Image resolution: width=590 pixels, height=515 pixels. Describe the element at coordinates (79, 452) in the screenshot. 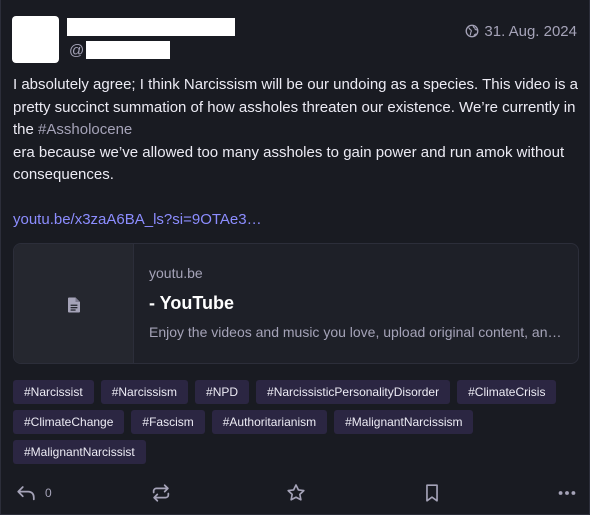

I see `hashtag-malignantnarcissist: #MalignantNarcissist` at that location.